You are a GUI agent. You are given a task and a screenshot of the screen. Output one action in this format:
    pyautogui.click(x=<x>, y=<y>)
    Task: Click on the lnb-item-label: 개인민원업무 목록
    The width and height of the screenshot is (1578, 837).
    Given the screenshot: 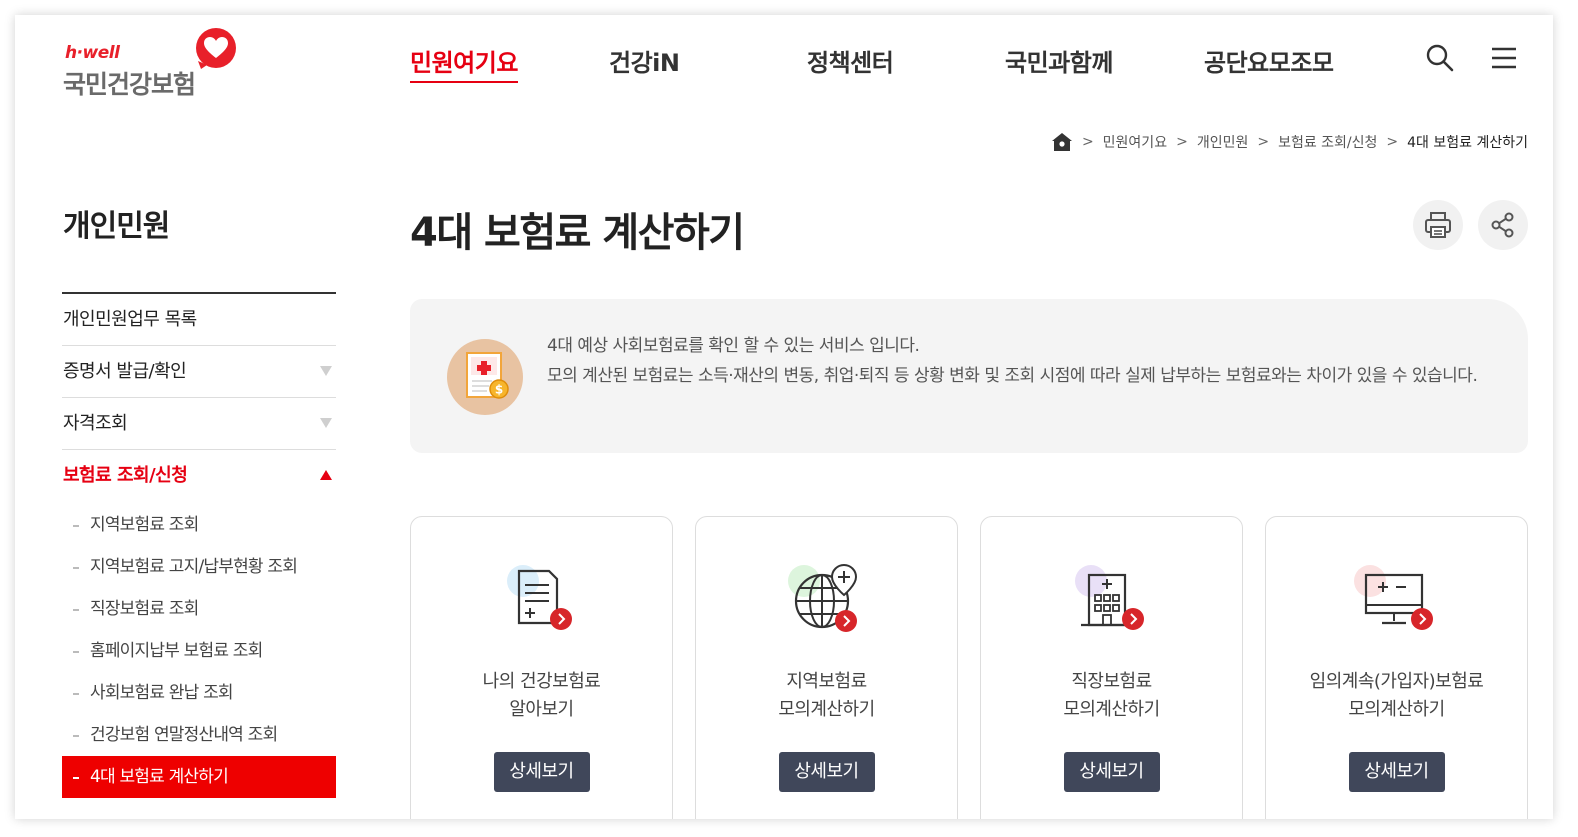 What is the action you would take?
    pyautogui.click(x=130, y=319)
    